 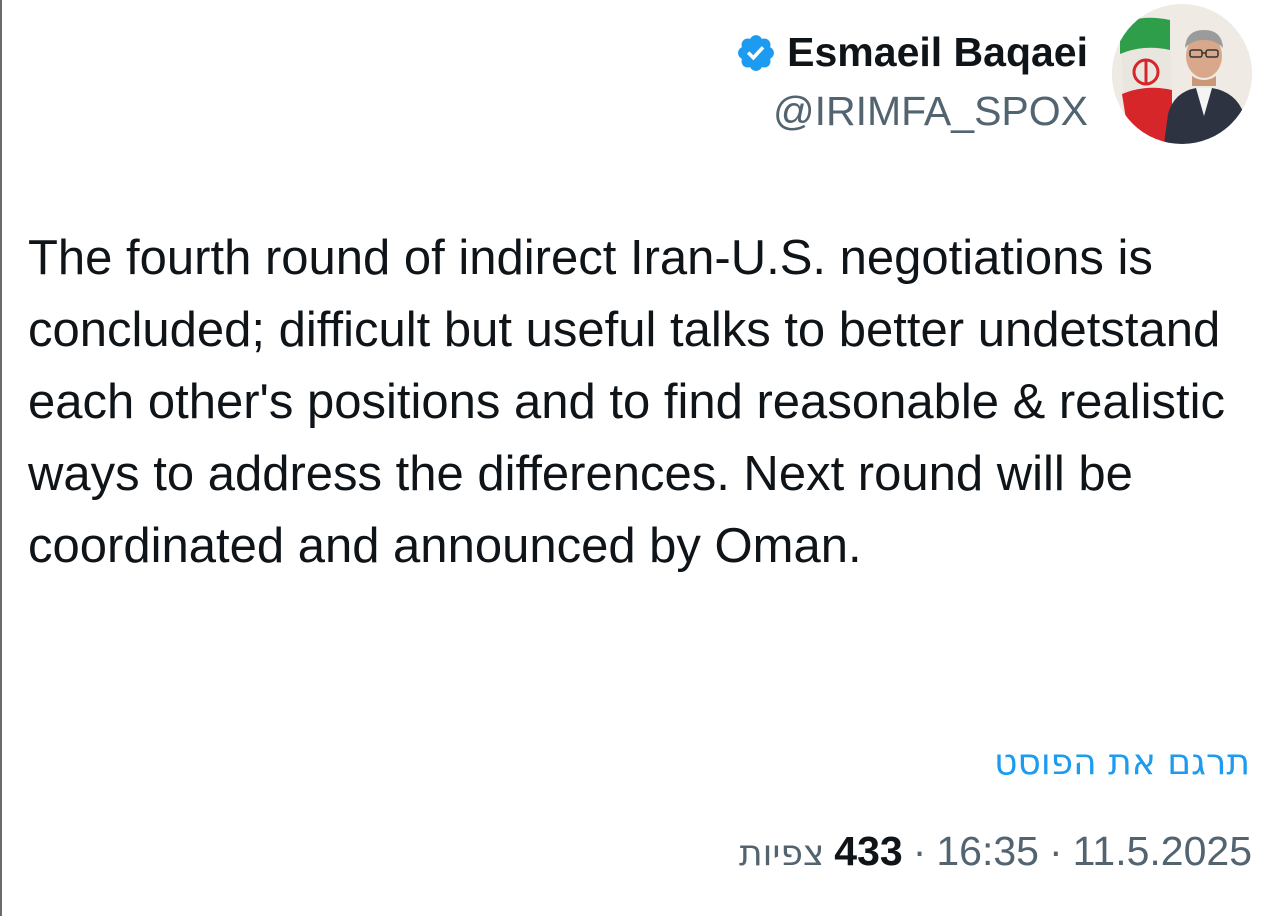 I want to click on views-count: 433, so click(x=868, y=851).